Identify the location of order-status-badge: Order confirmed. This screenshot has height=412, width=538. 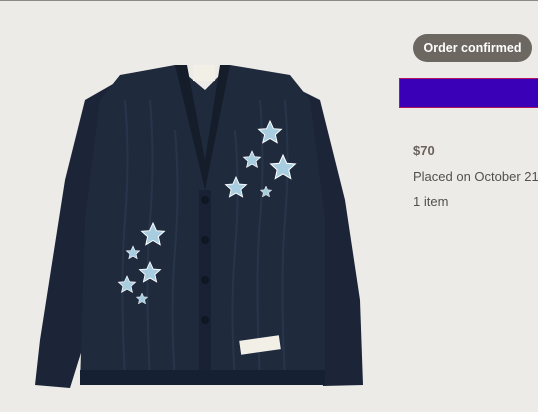
(472, 48).